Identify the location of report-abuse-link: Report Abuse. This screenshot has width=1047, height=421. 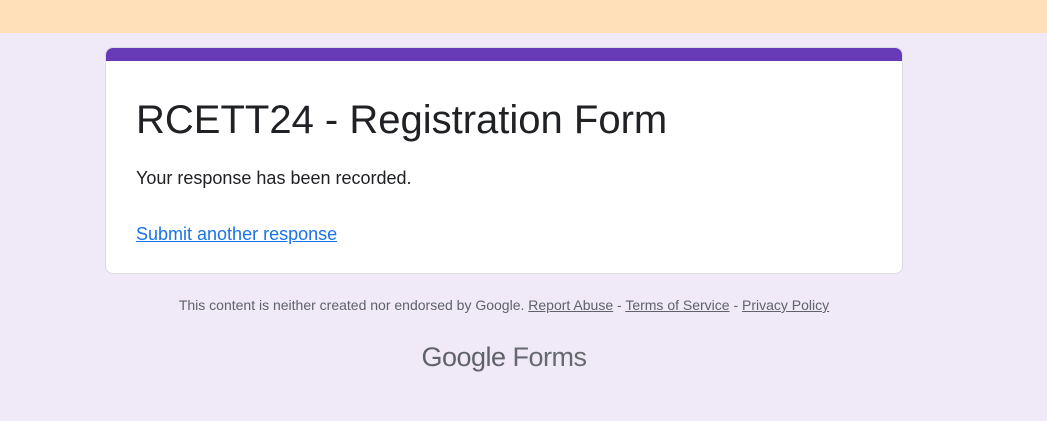
(570, 305).